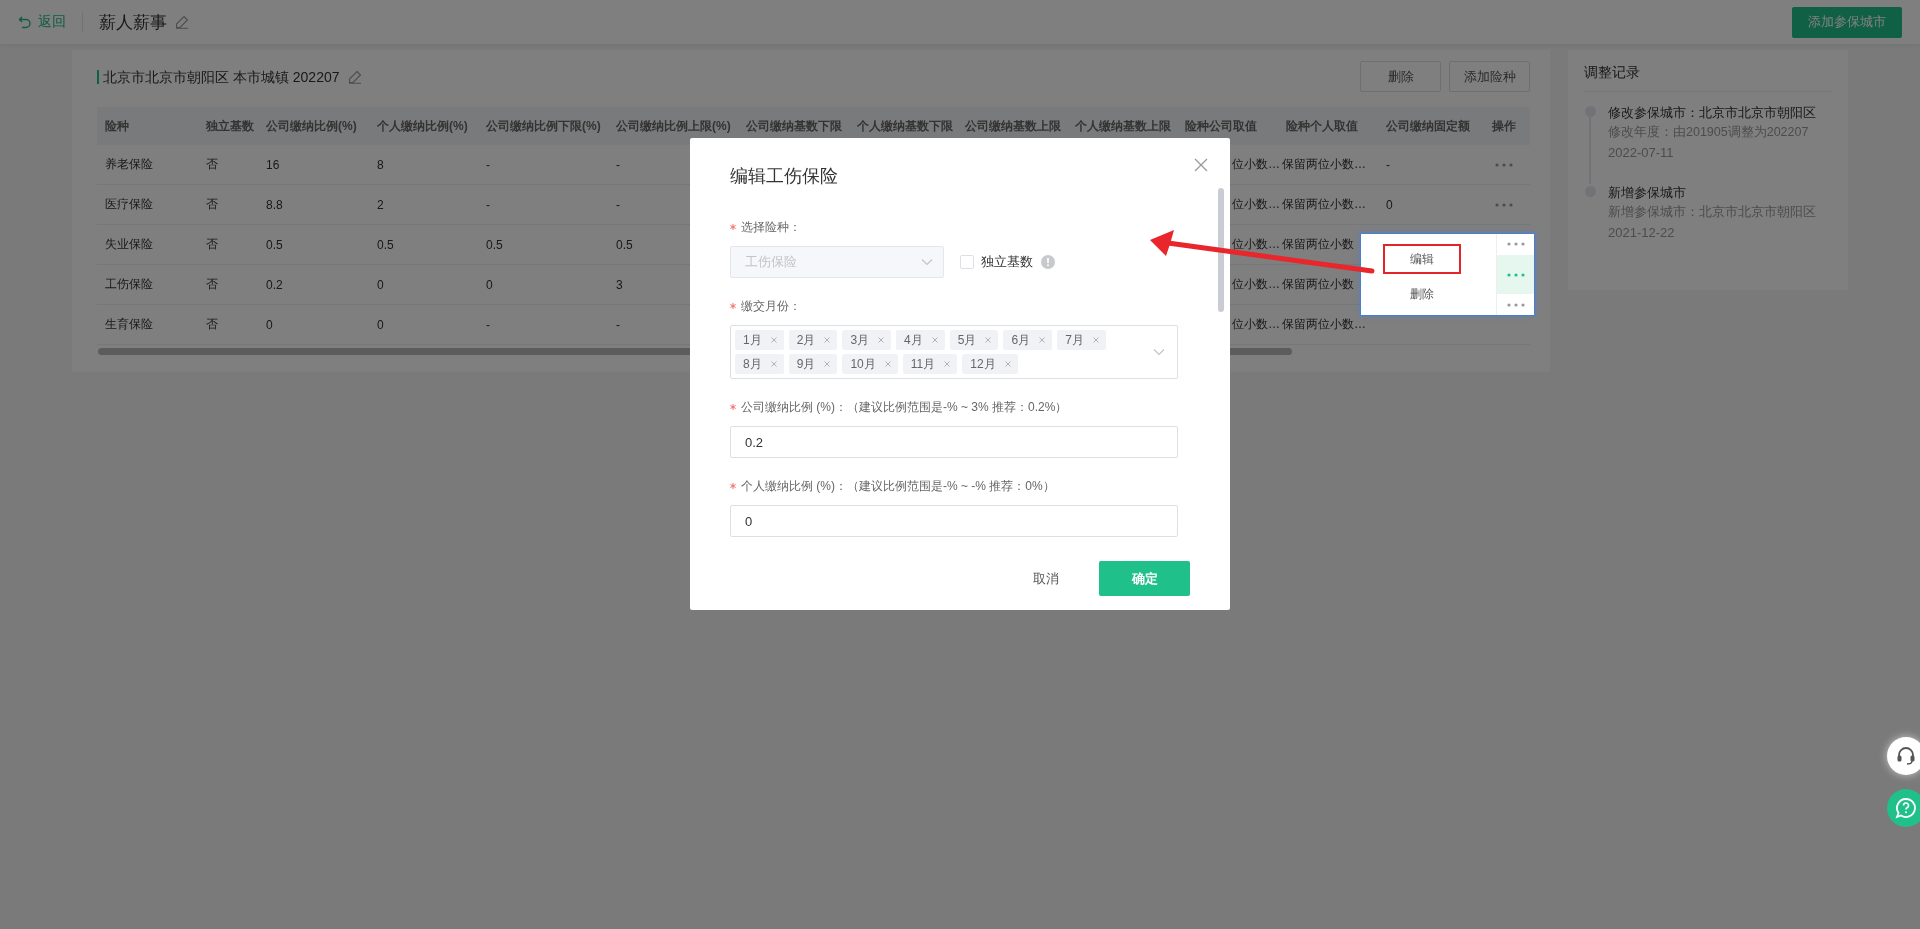 Image resolution: width=1920 pixels, height=929 pixels. Describe the element at coordinates (129, 244) in the screenshot. I see `table-cell-text: 失业保险` at that location.